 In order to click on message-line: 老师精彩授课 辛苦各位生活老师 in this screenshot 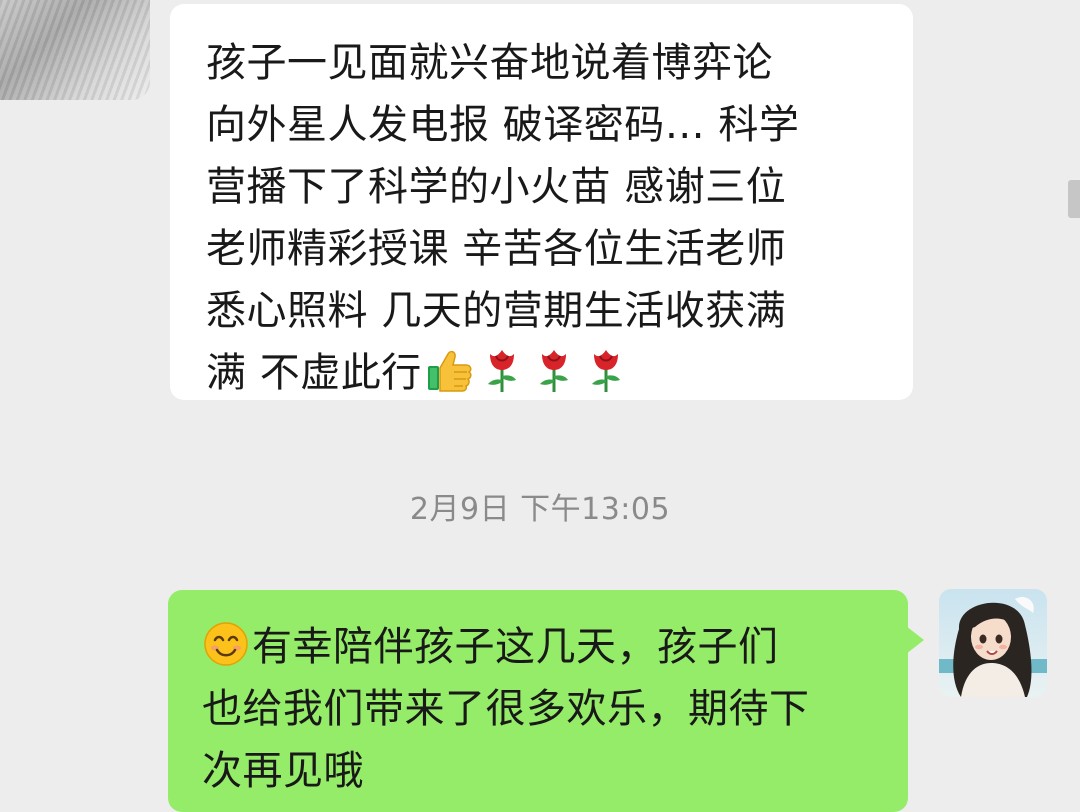, I will do `click(496, 249)`.